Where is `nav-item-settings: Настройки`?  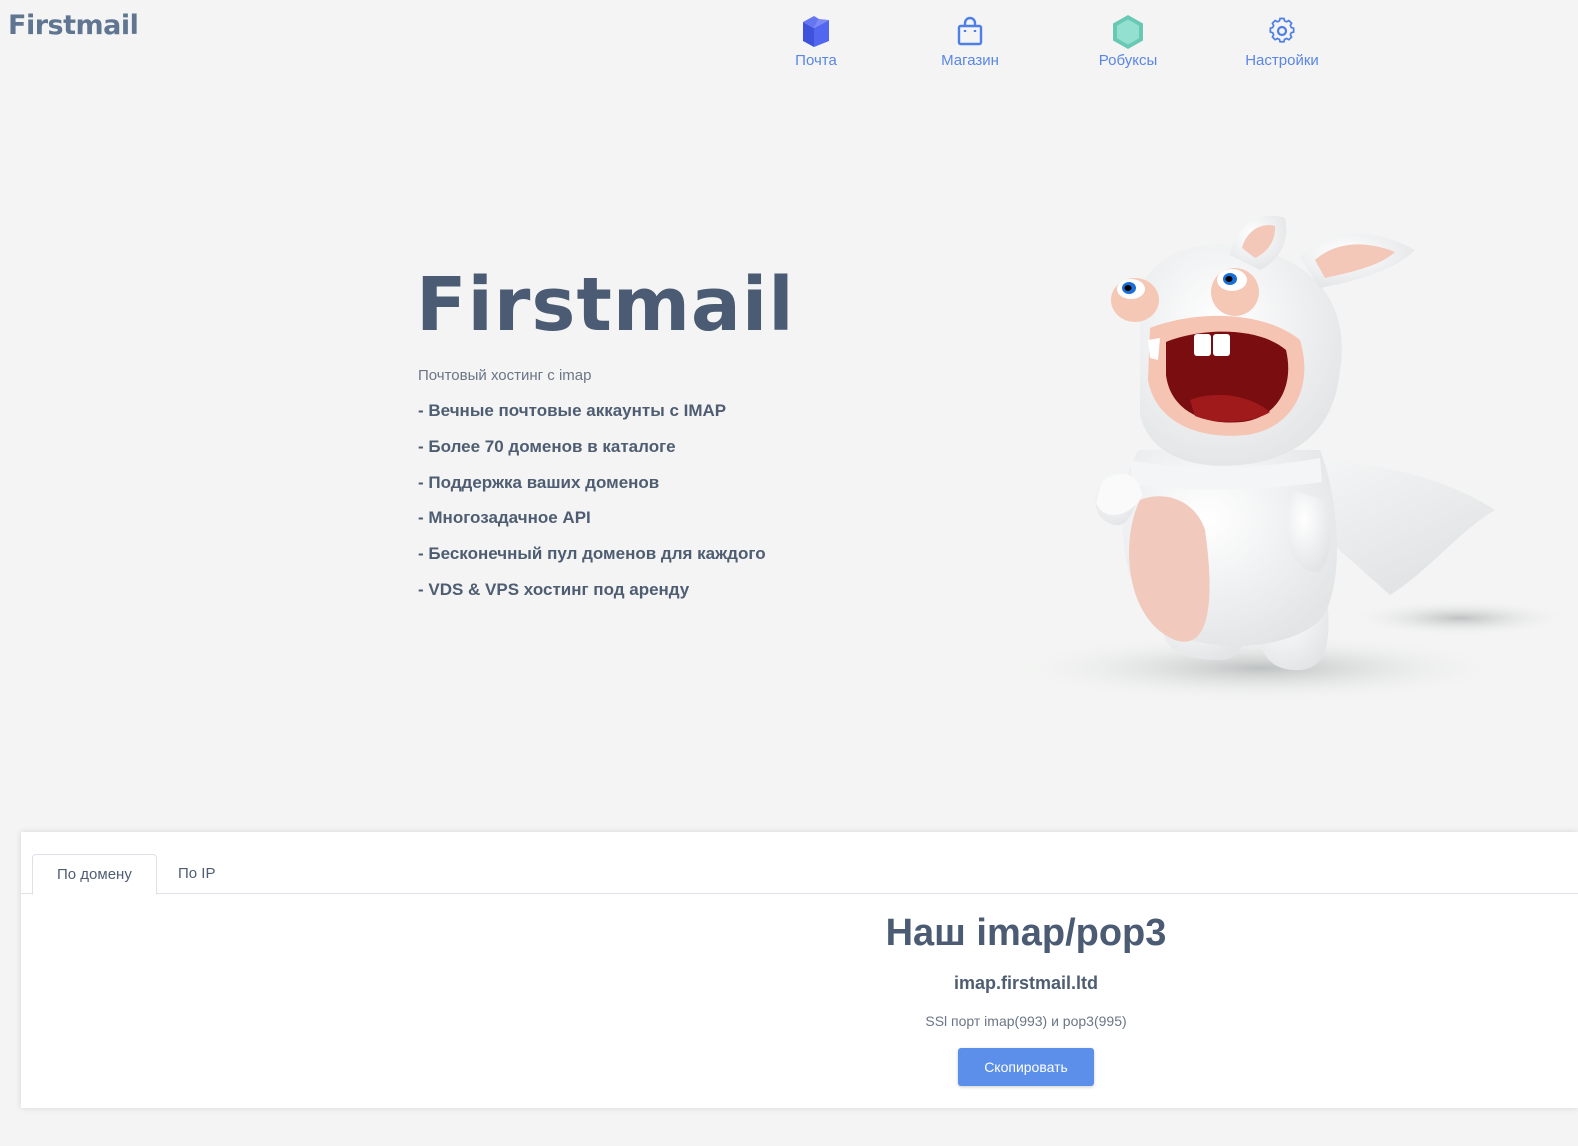
nav-item-settings: Настройки is located at coordinates (1282, 41).